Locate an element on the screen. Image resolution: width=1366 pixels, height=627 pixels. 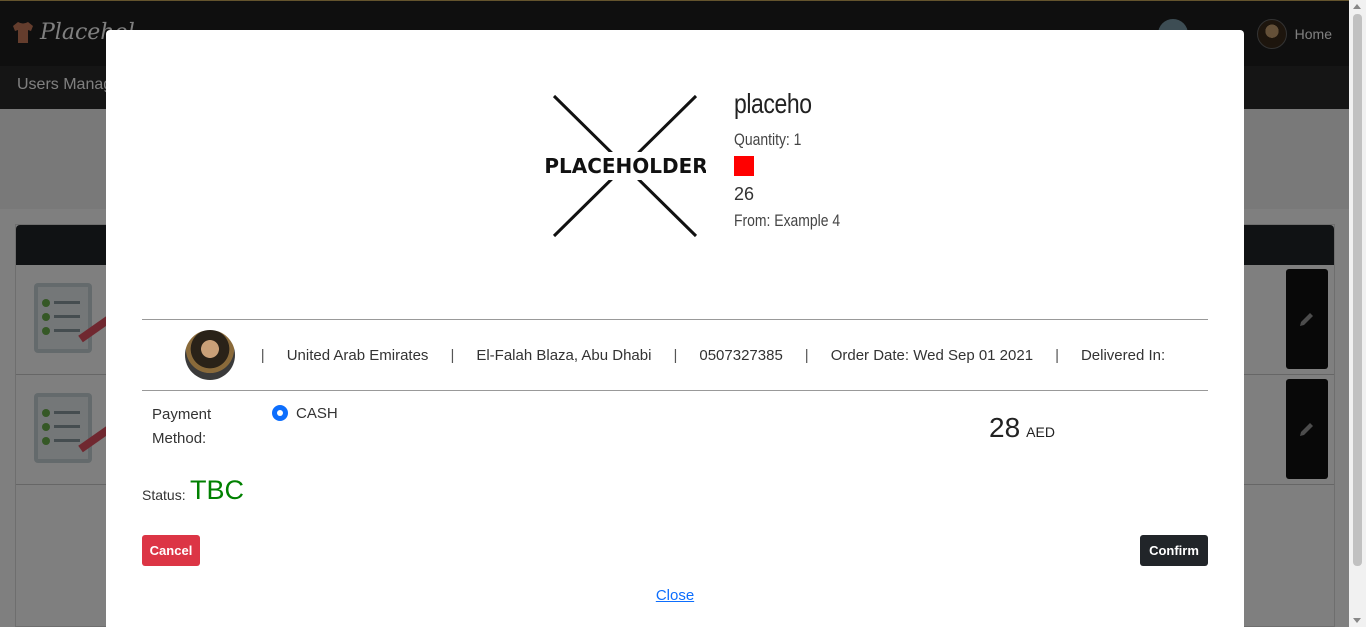
product-size: 26 is located at coordinates (744, 194).